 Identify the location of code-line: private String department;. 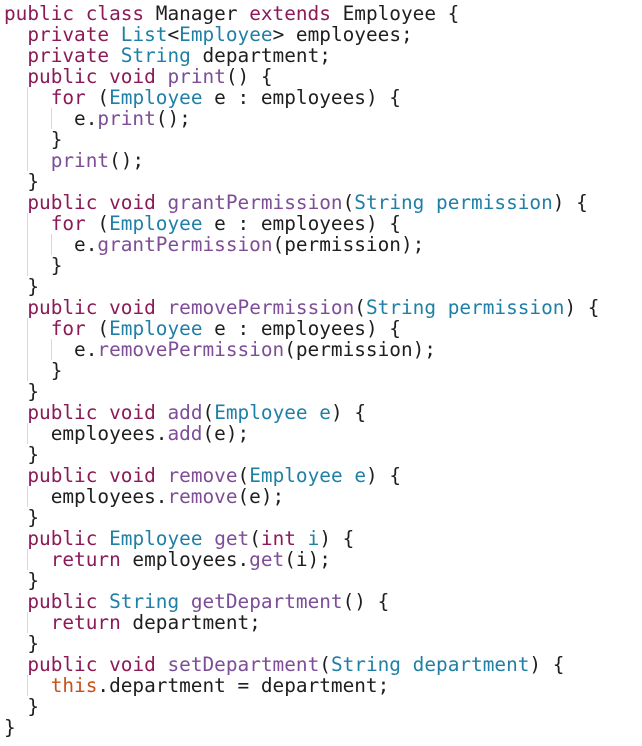
(167, 55).